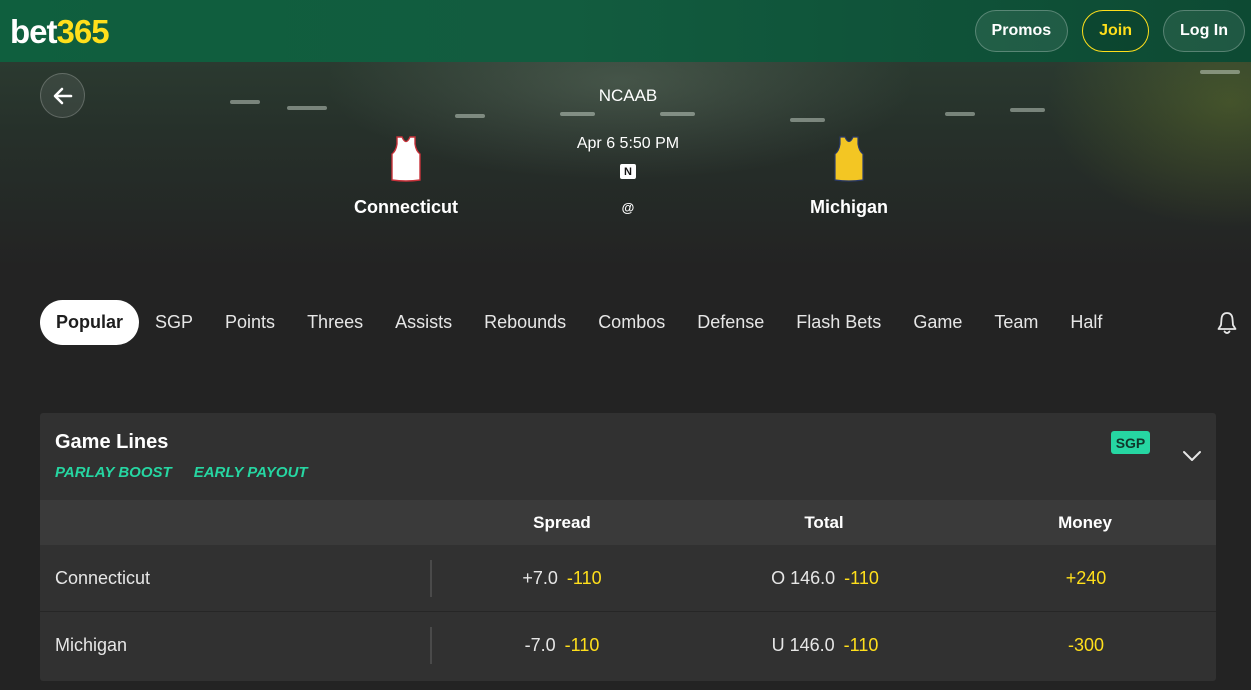 The width and height of the screenshot is (1251, 690). I want to click on notification-bell-button, so click(1227, 323).